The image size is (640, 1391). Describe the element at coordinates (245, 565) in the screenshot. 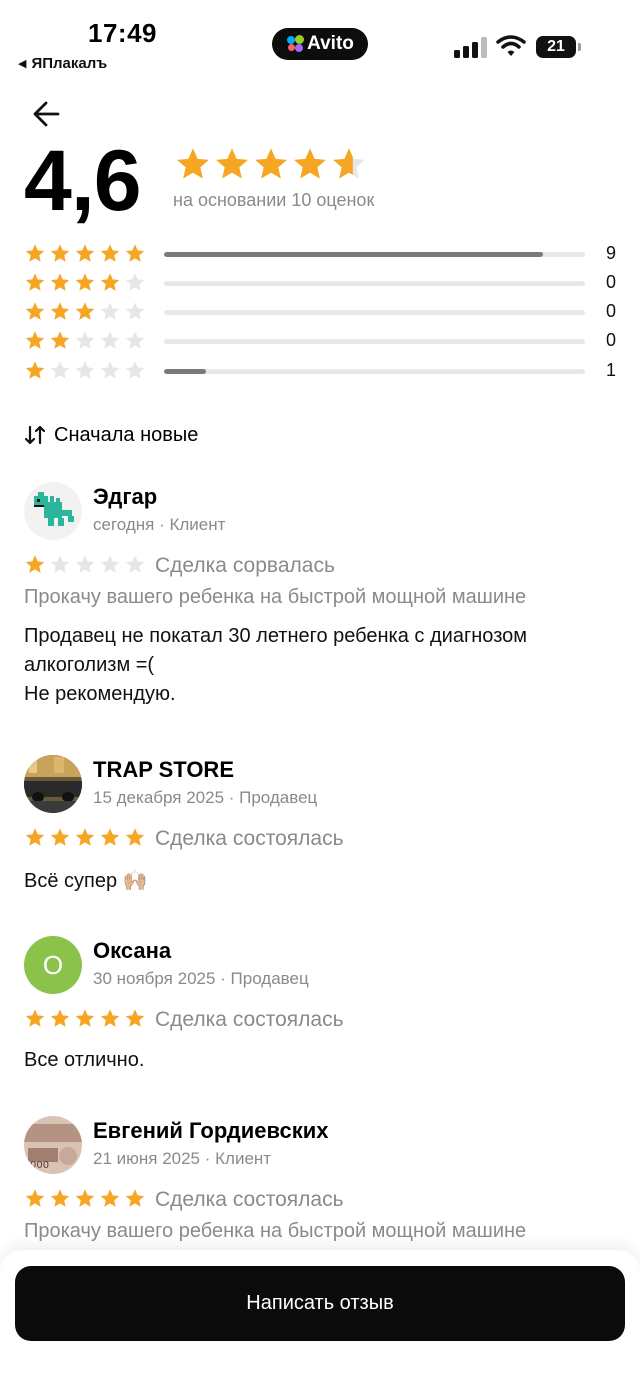

I see `deal-status: Сделка сорвалась` at that location.